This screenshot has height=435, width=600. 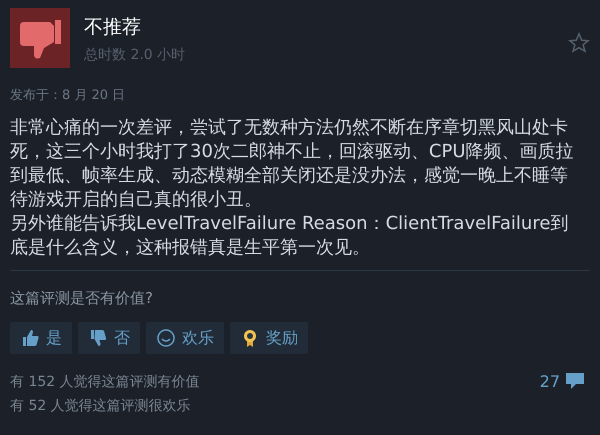 I want to click on award-button: 奖励, so click(x=269, y=338).